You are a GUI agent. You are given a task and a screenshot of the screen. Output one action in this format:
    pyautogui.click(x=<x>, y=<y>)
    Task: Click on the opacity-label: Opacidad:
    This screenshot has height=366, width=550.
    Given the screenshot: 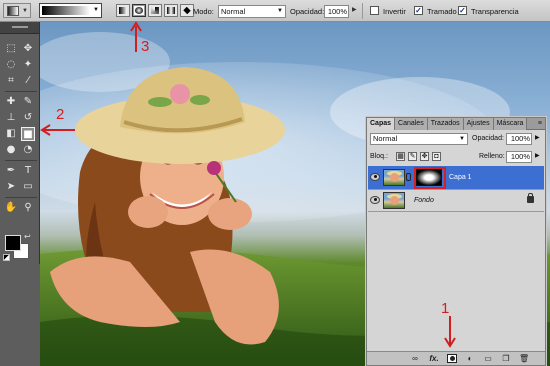 What is the action you would take?
    pyautogui.click(x=307, y=11)
    